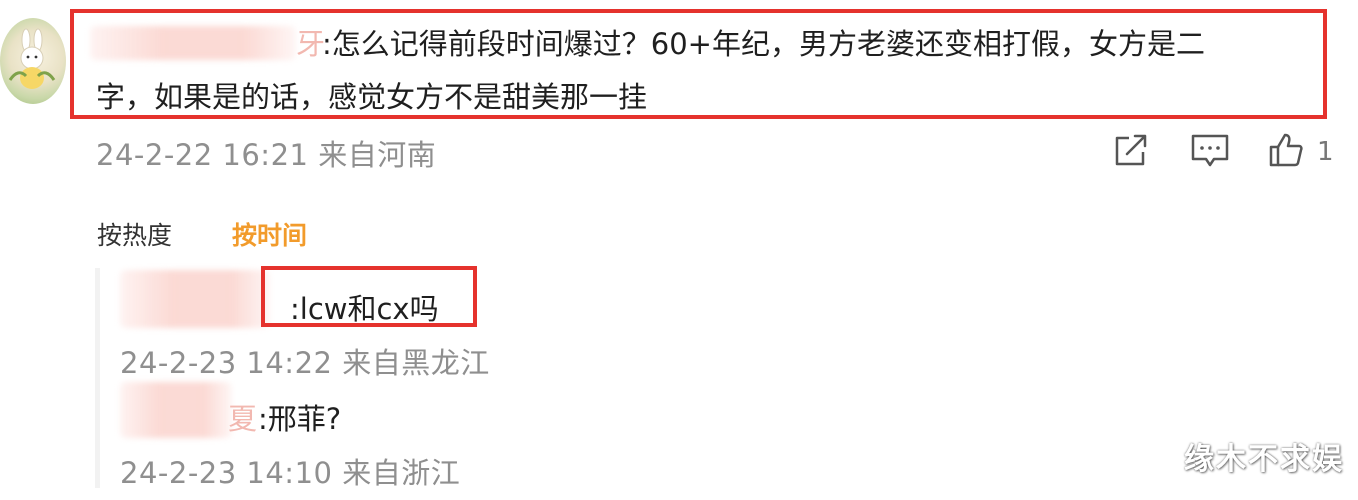 This screenshot has height=500, width=1358. What do you see at coordinates (369, 296) in the screenshot?
I see `highlight-box-reply` at bounding box center [369, 296].